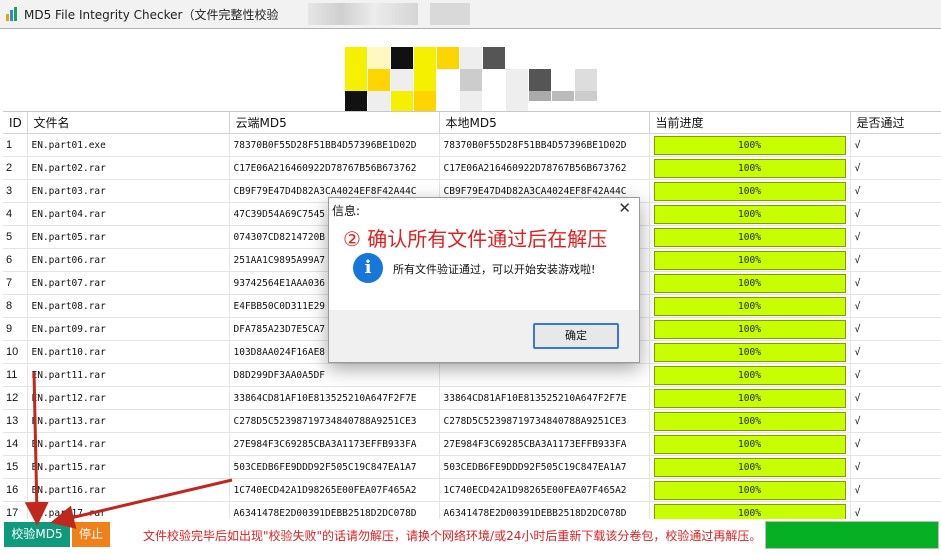  Describe the element at coordinates (544, 421) in the screenshot. I see `row-local-md5: C278D5C52398719734840788A9251CE3` at that location.